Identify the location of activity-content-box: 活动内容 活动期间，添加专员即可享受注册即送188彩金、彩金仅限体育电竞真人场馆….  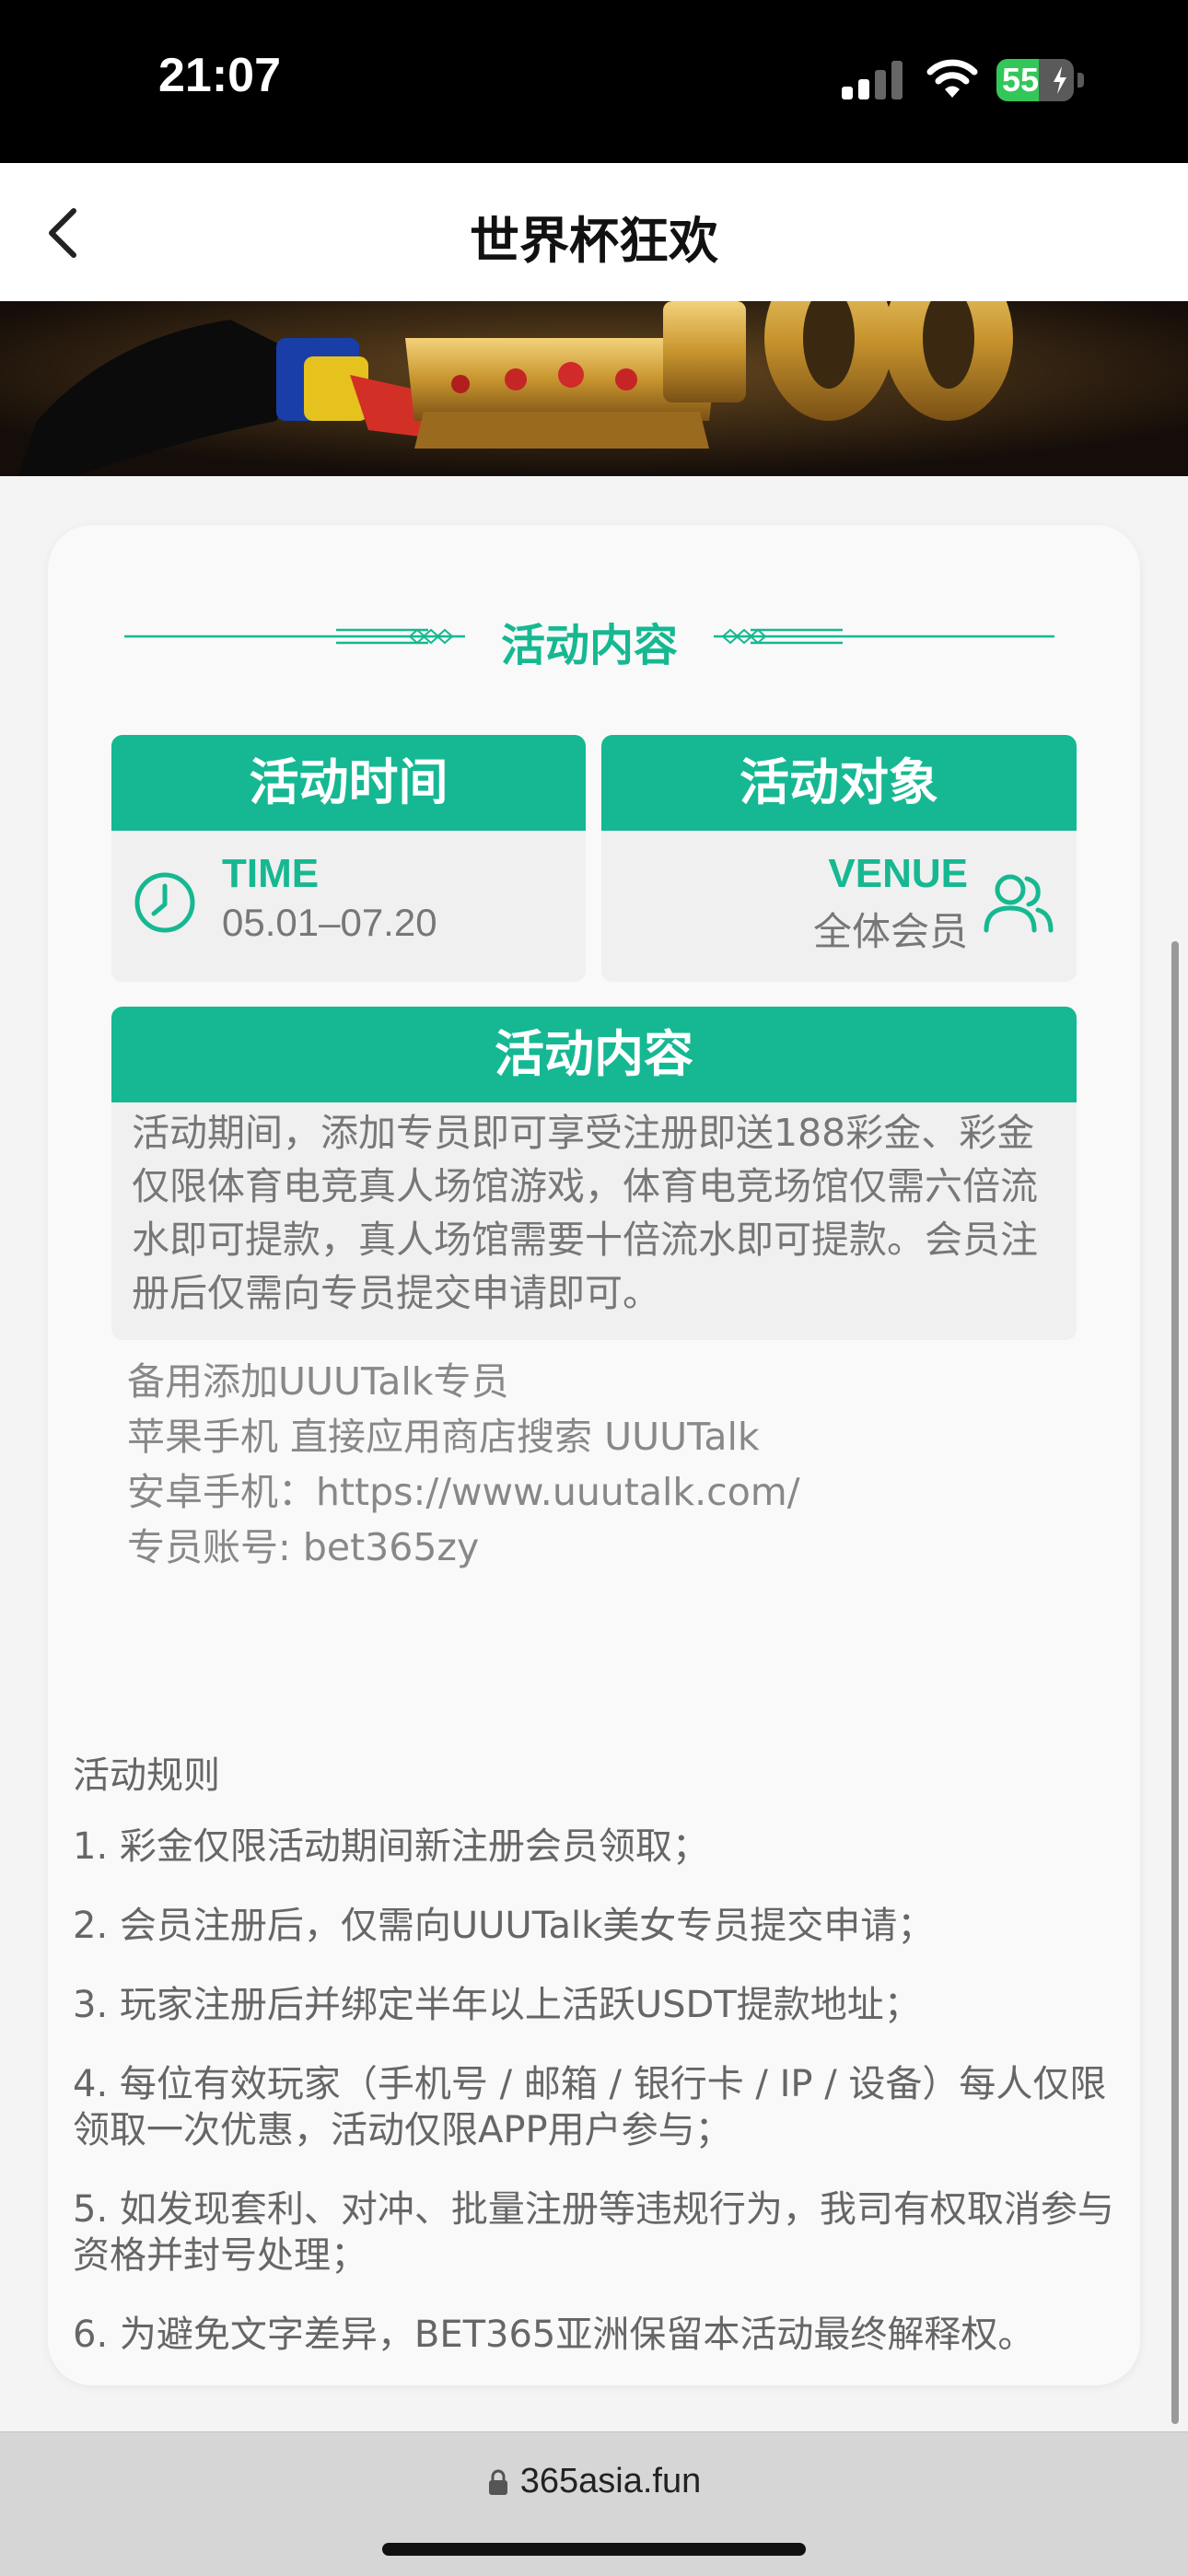
(594, 1173).